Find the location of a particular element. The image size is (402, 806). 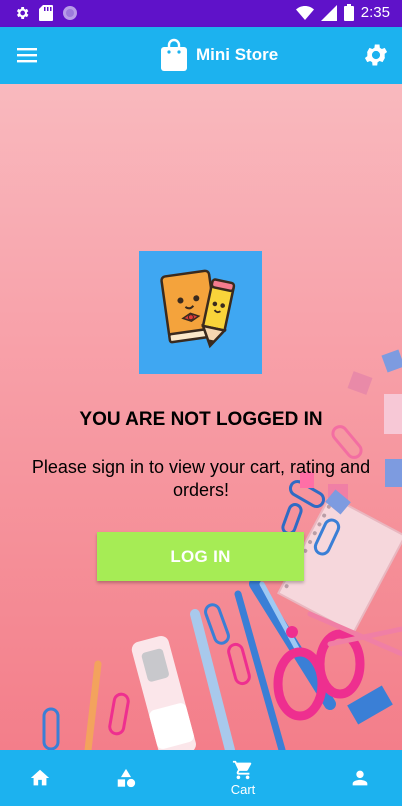

mascot-logo-image is located at coordinates (200, 312).